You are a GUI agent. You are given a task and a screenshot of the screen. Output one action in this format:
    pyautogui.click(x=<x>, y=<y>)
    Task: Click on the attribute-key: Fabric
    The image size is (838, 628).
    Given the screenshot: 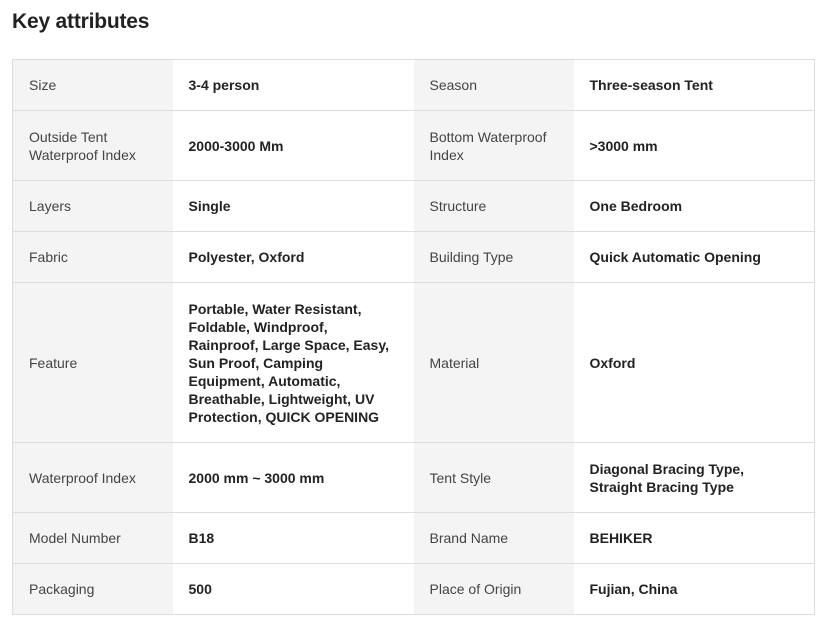 What is the action you would take?
    pyautogui.click(x=92, y=257)
    